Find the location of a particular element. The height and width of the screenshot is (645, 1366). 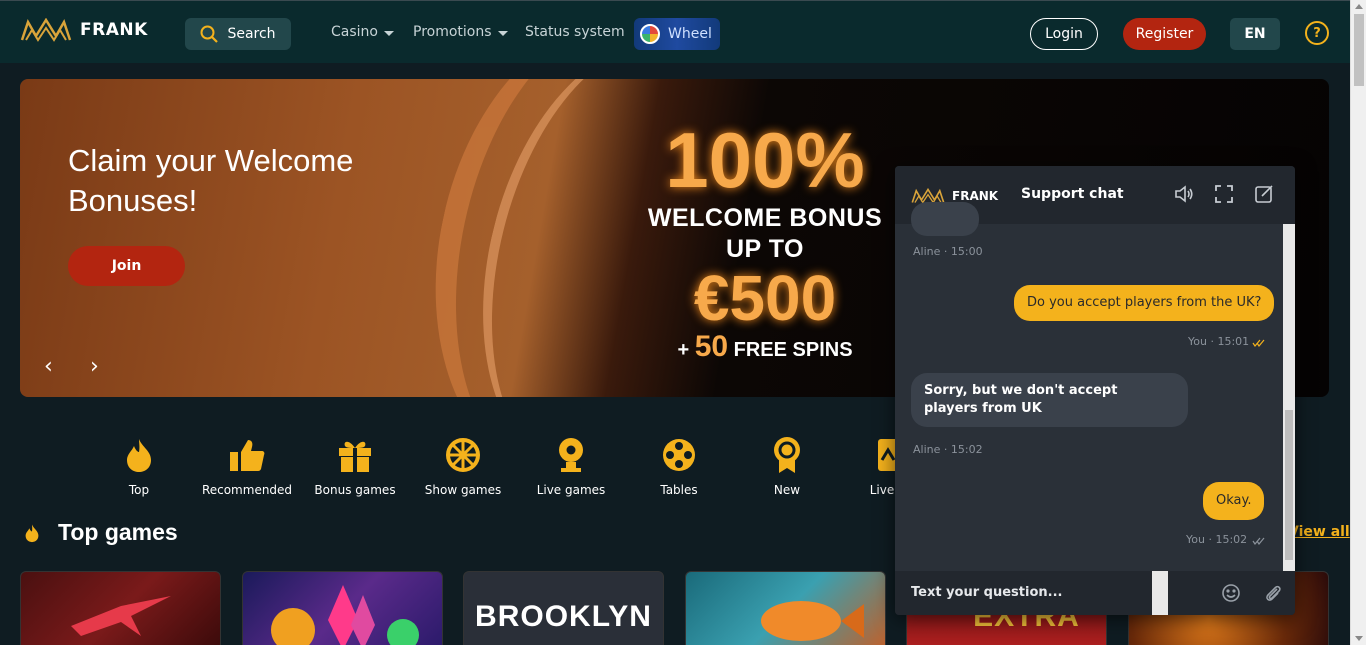

category-tables-label: Tables is located at coordinates (679, 490).